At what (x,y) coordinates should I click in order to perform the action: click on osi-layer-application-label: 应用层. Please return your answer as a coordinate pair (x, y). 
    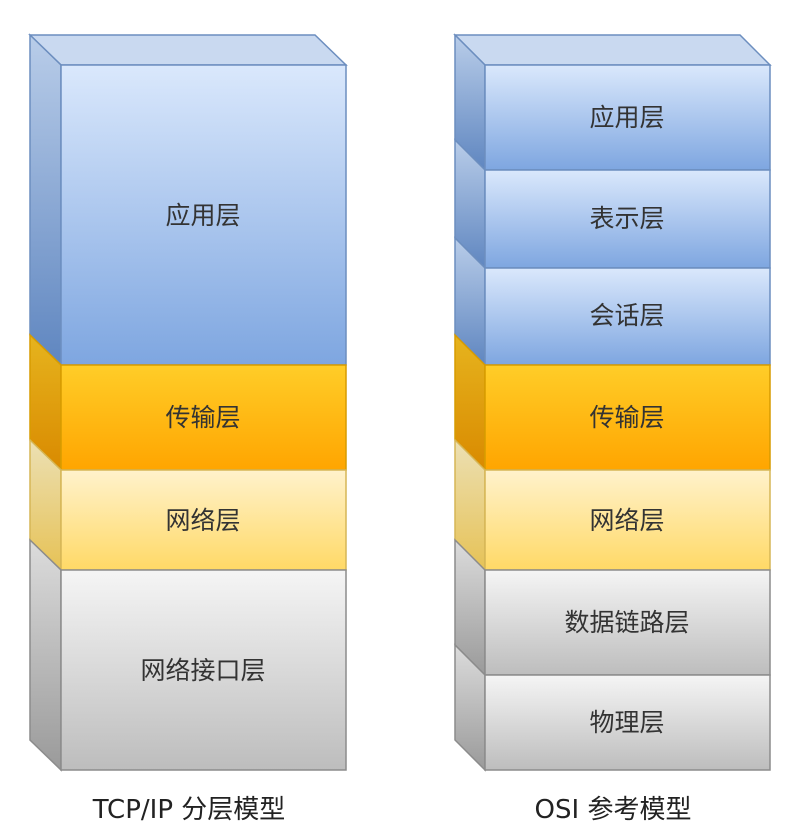
    Looking at the image, I should click on (626, 117).